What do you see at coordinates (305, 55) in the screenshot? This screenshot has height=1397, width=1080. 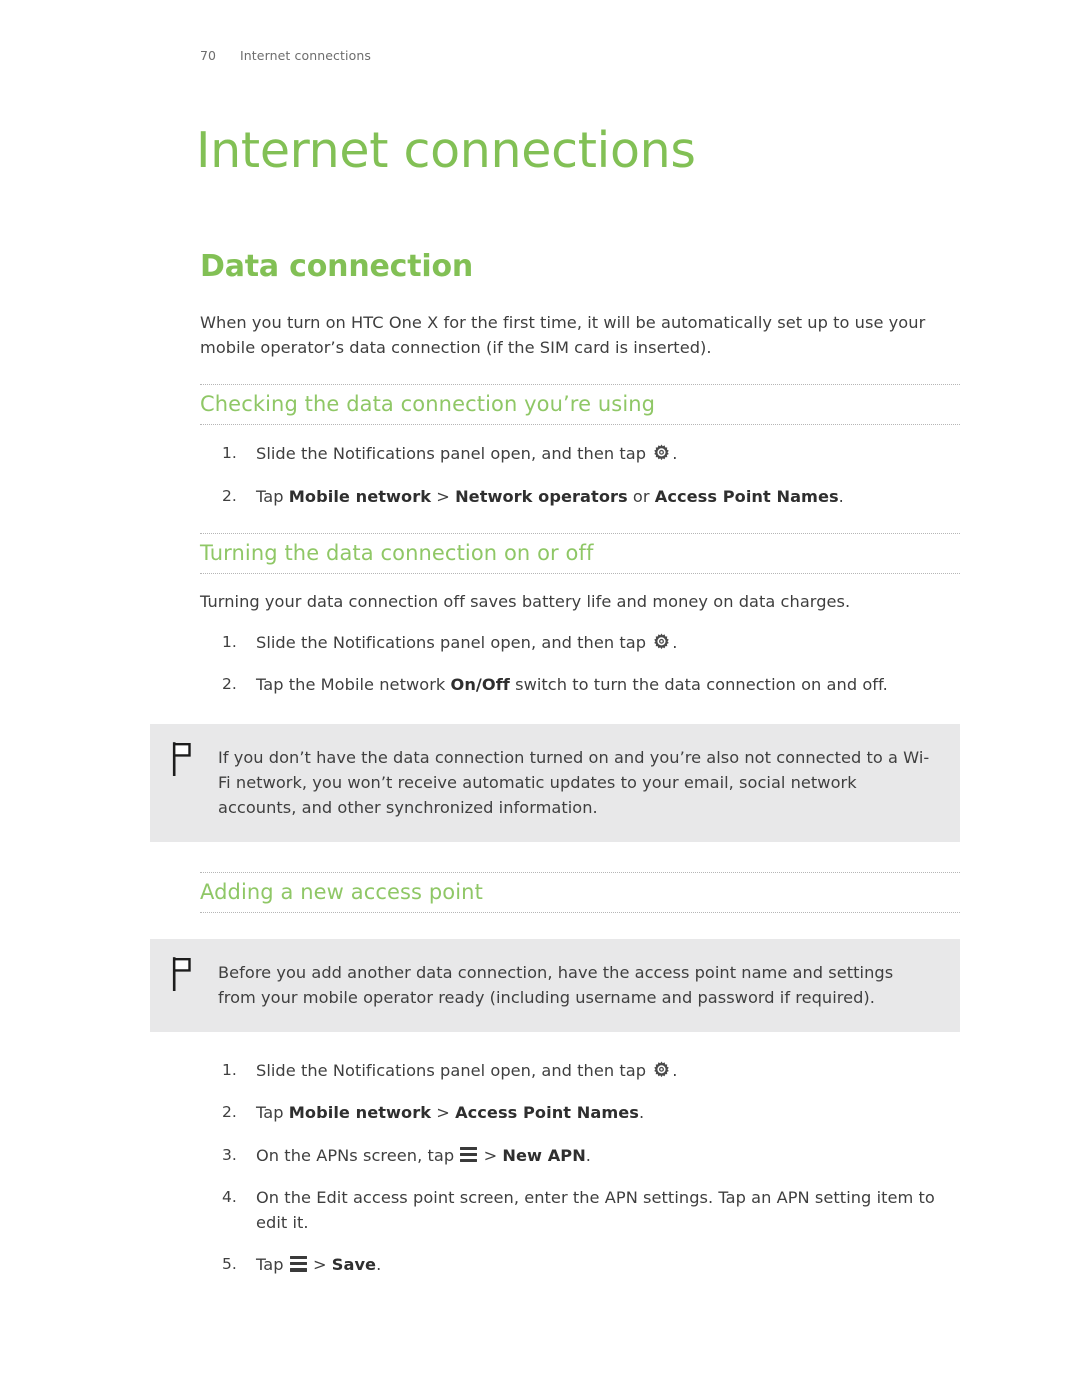 I see `running-header-title: Internet connections` at bounding box center [305, 55].